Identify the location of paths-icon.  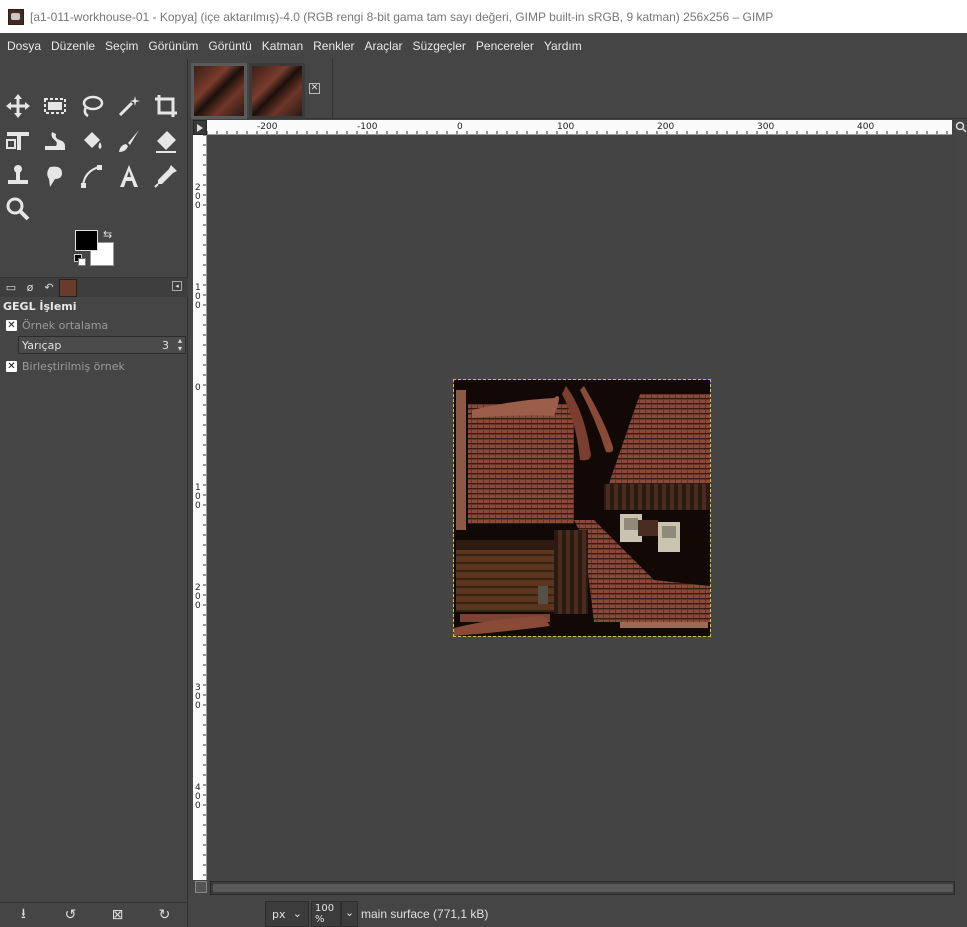
(92, 176).